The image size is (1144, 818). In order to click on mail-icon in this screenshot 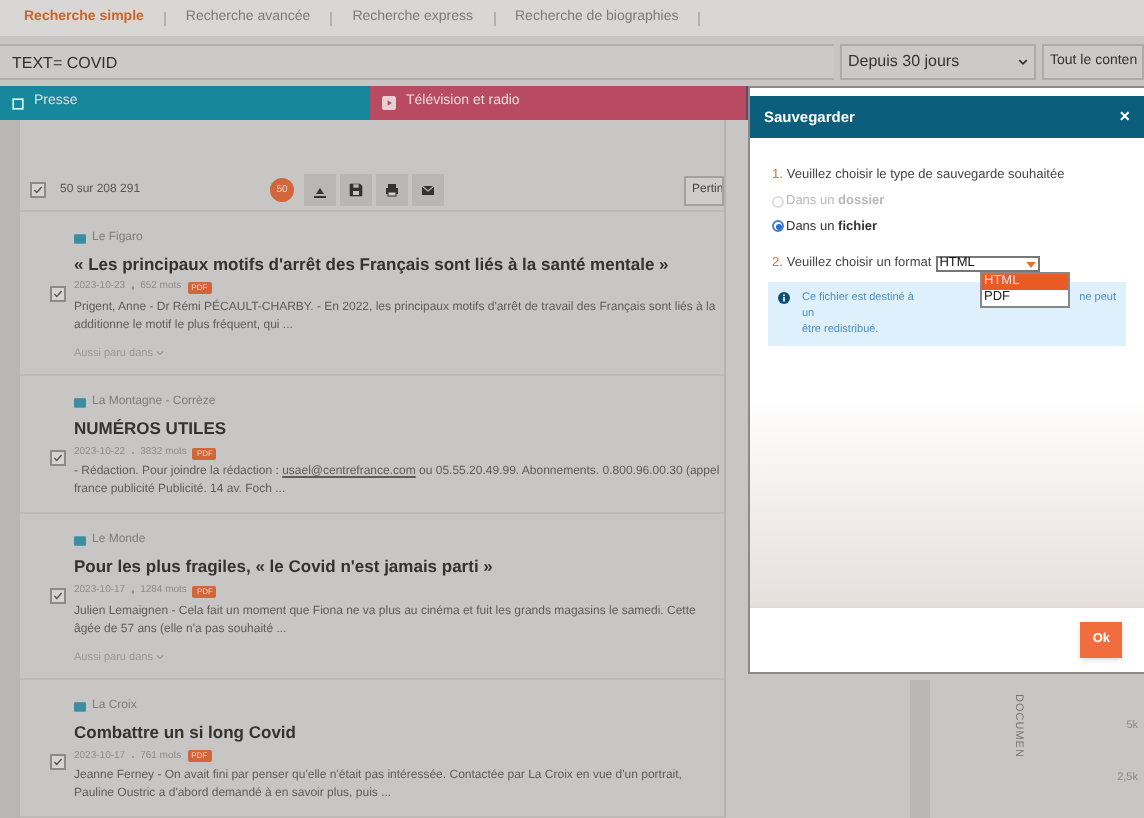, I will do `click(428, 190)`.